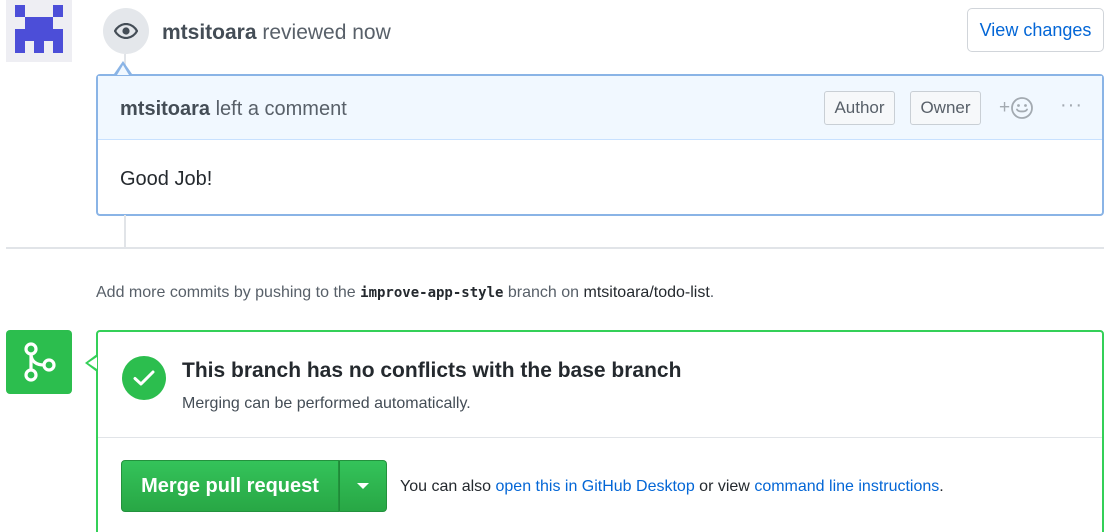 The width and height of the screenshot is (1110, 532). Describe the element at coordinates (600, 437) in the screenshot. I see `merge-divider` at that location.